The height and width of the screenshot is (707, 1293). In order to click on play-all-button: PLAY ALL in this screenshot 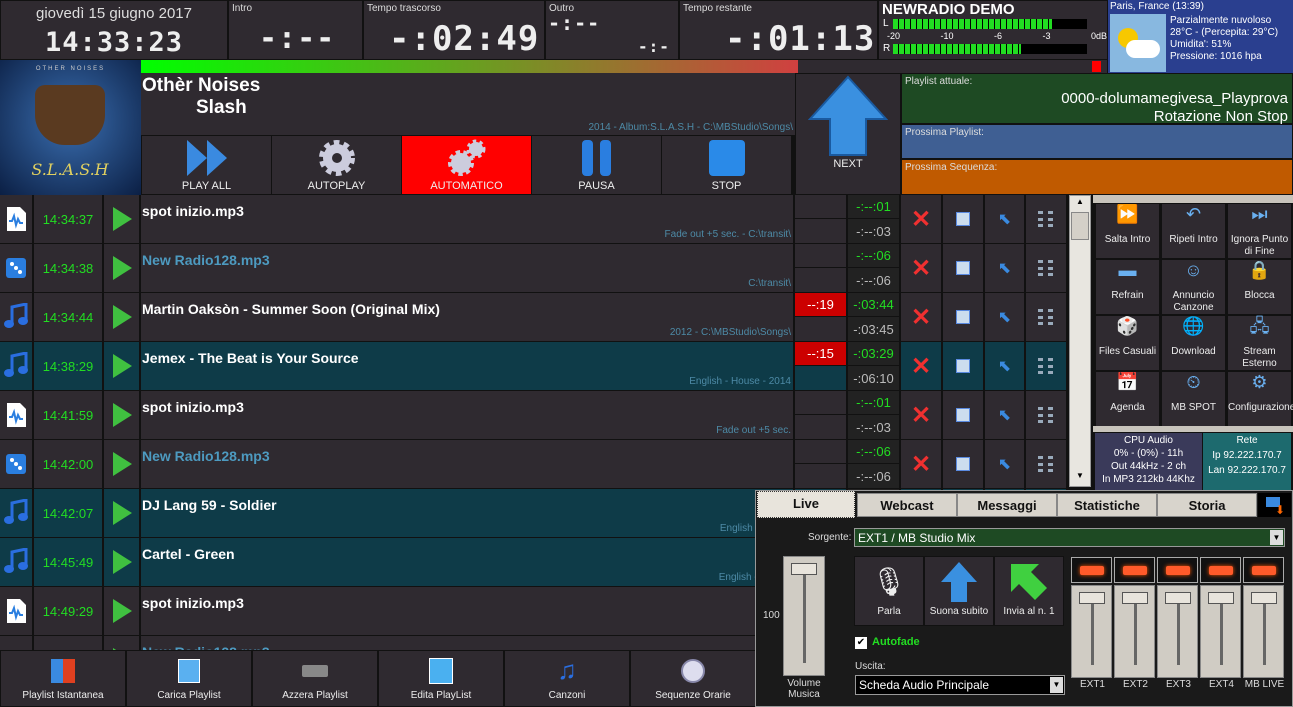, I will do `click(206, 165)`.